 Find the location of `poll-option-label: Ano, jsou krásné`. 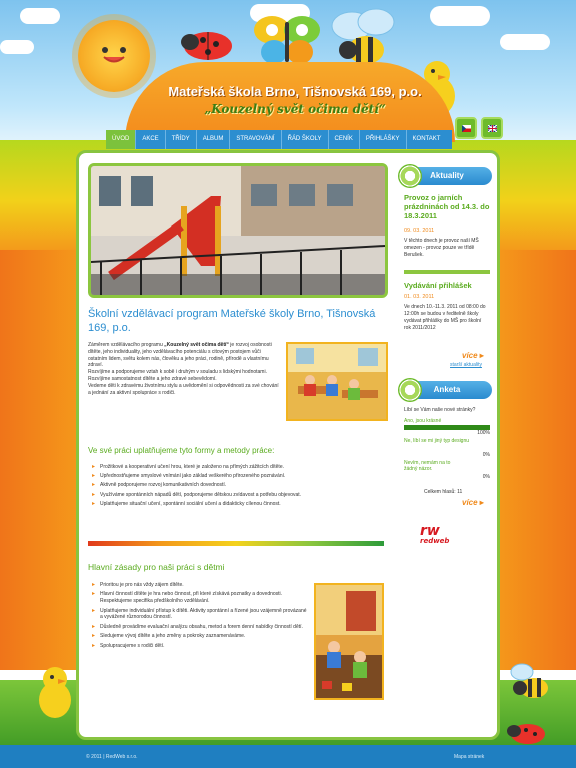

poll-option-label: Ano, jsou krásné is located at coordinates (423, 421).